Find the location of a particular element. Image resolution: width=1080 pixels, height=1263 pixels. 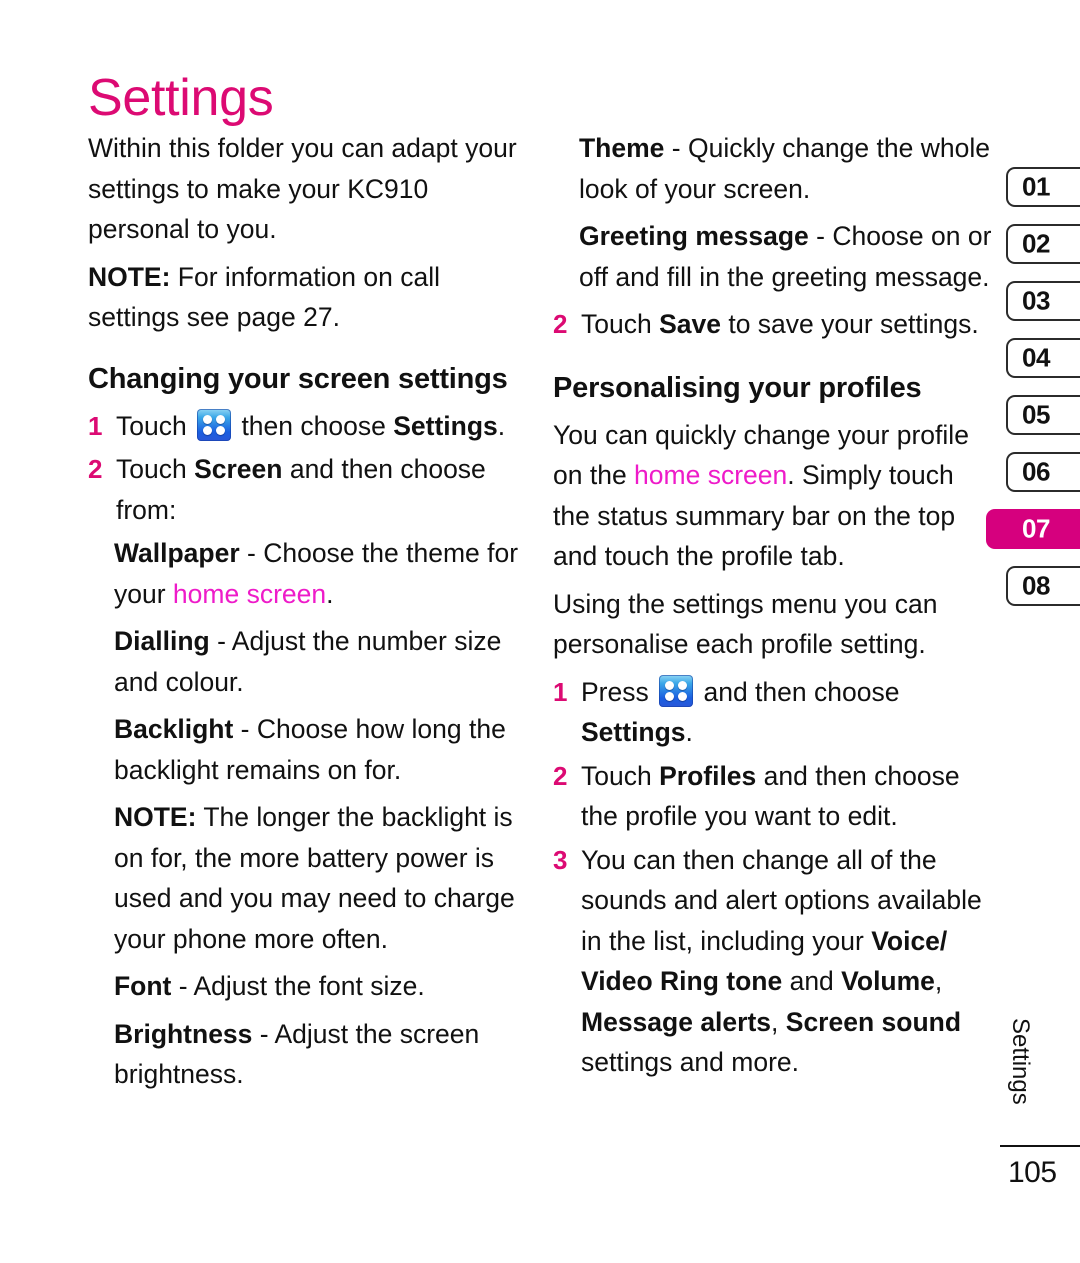

definition-term: Backlight is located at coordinates (174, 729).